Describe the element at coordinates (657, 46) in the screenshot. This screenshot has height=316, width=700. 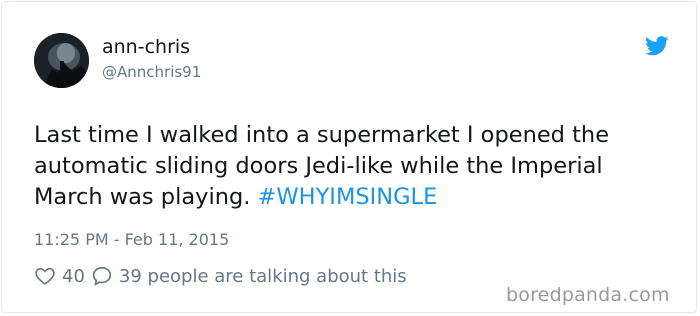
I see `twitter-bird-icon` at that location.